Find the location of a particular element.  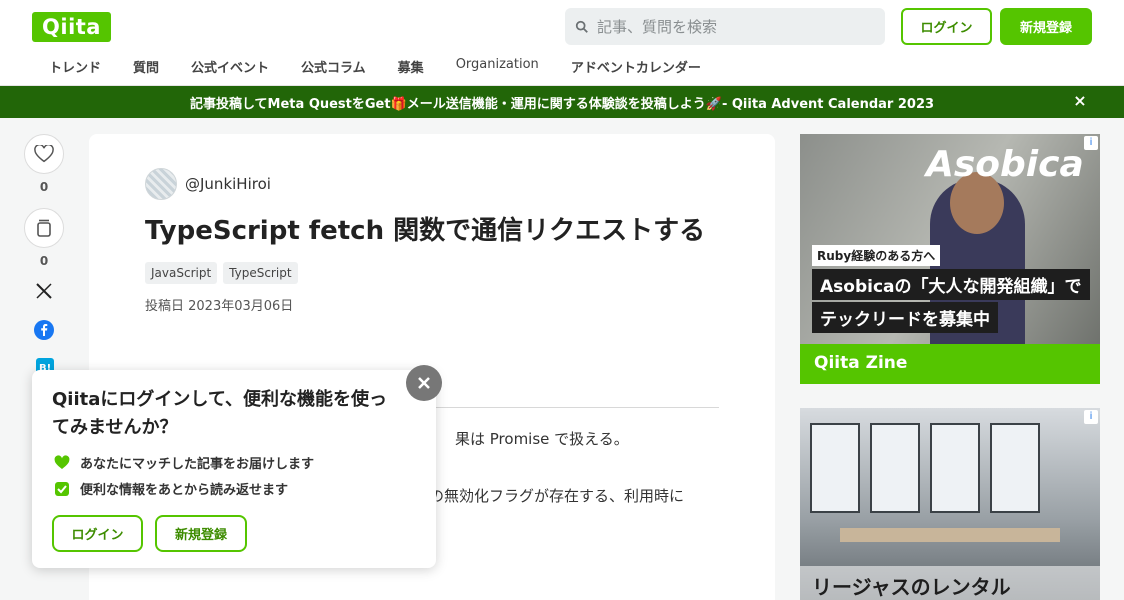

tag-javascript: JavaScript is located at coordinates (181, 273).